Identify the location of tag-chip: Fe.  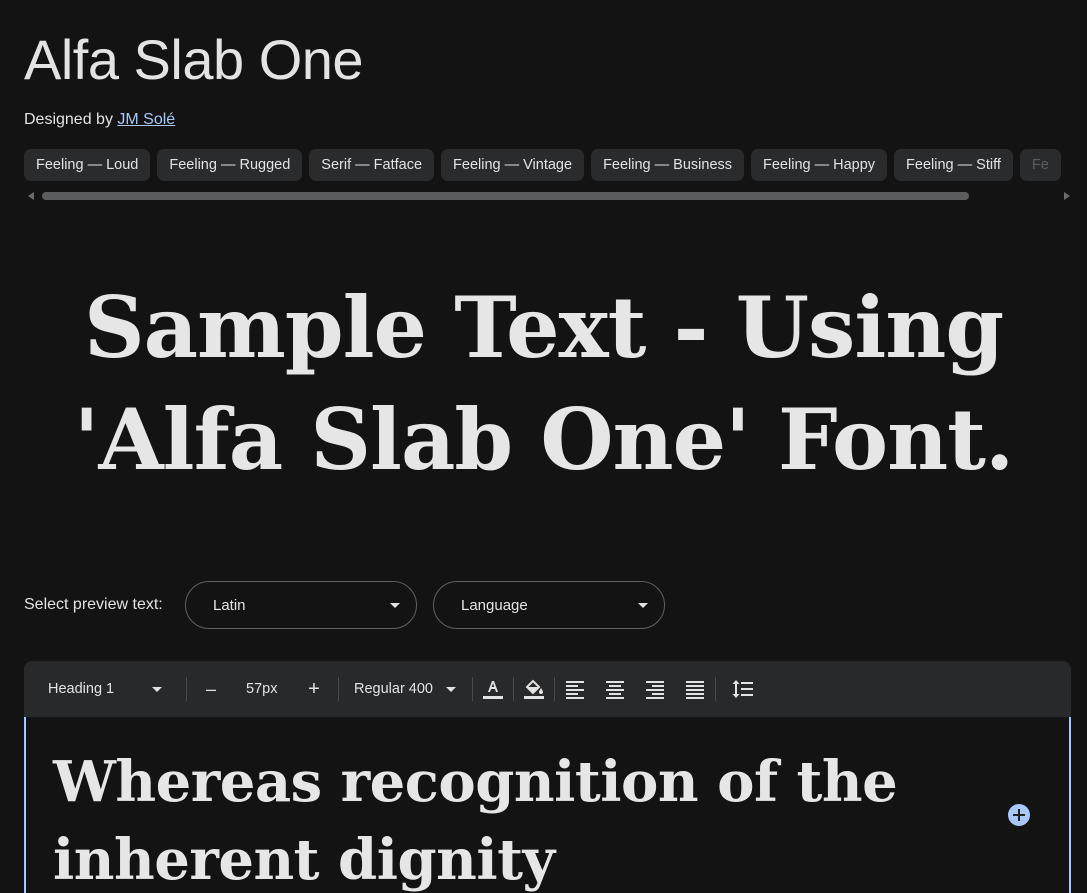
(1040, 165).